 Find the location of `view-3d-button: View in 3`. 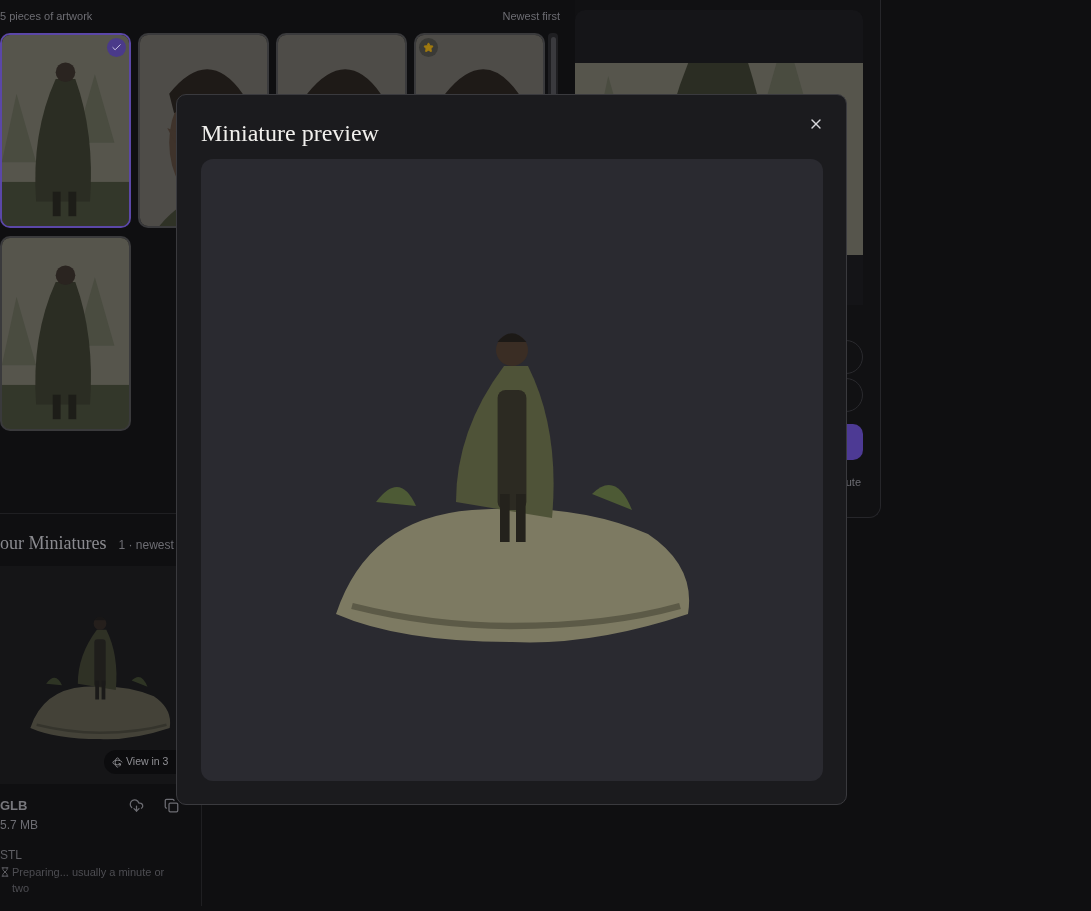

view-3d-button: View in 3 is located at coordinates (140, 762).